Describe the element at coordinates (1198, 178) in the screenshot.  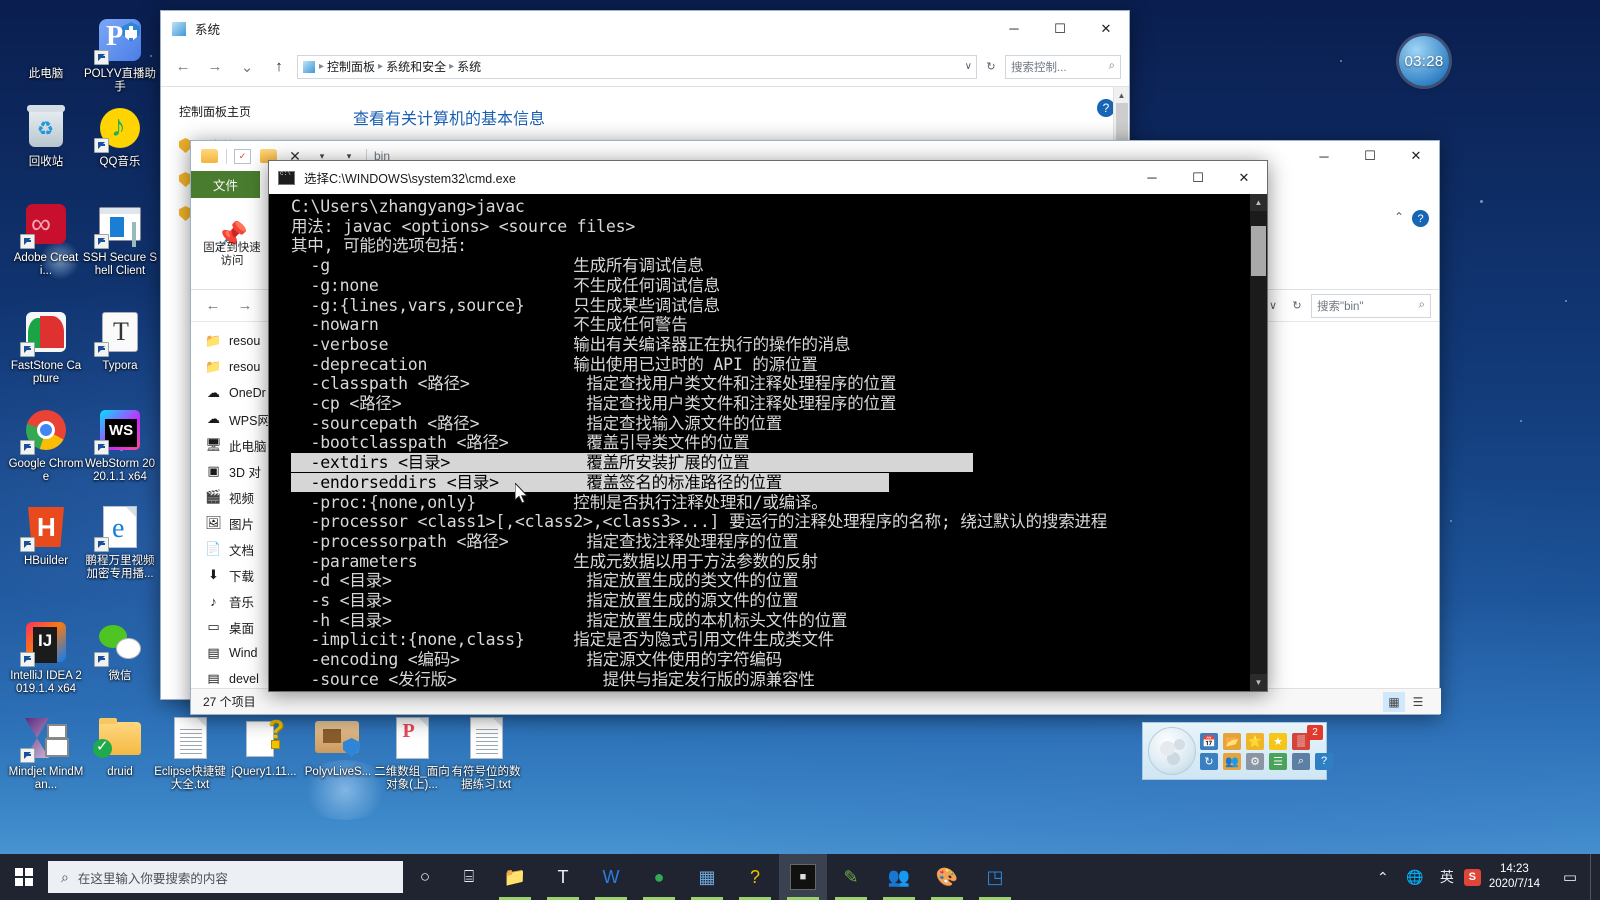
I see `cmd-maximize-button: ☐` at that location.